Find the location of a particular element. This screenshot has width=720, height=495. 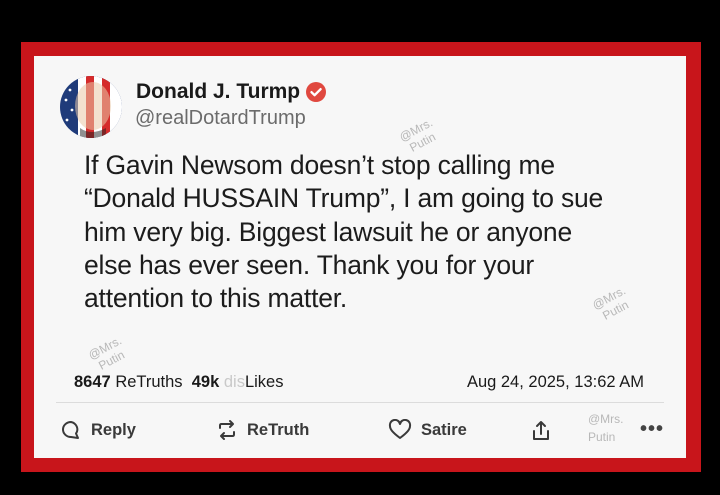

more-icon: ••• is located at coordinates (652, 429).